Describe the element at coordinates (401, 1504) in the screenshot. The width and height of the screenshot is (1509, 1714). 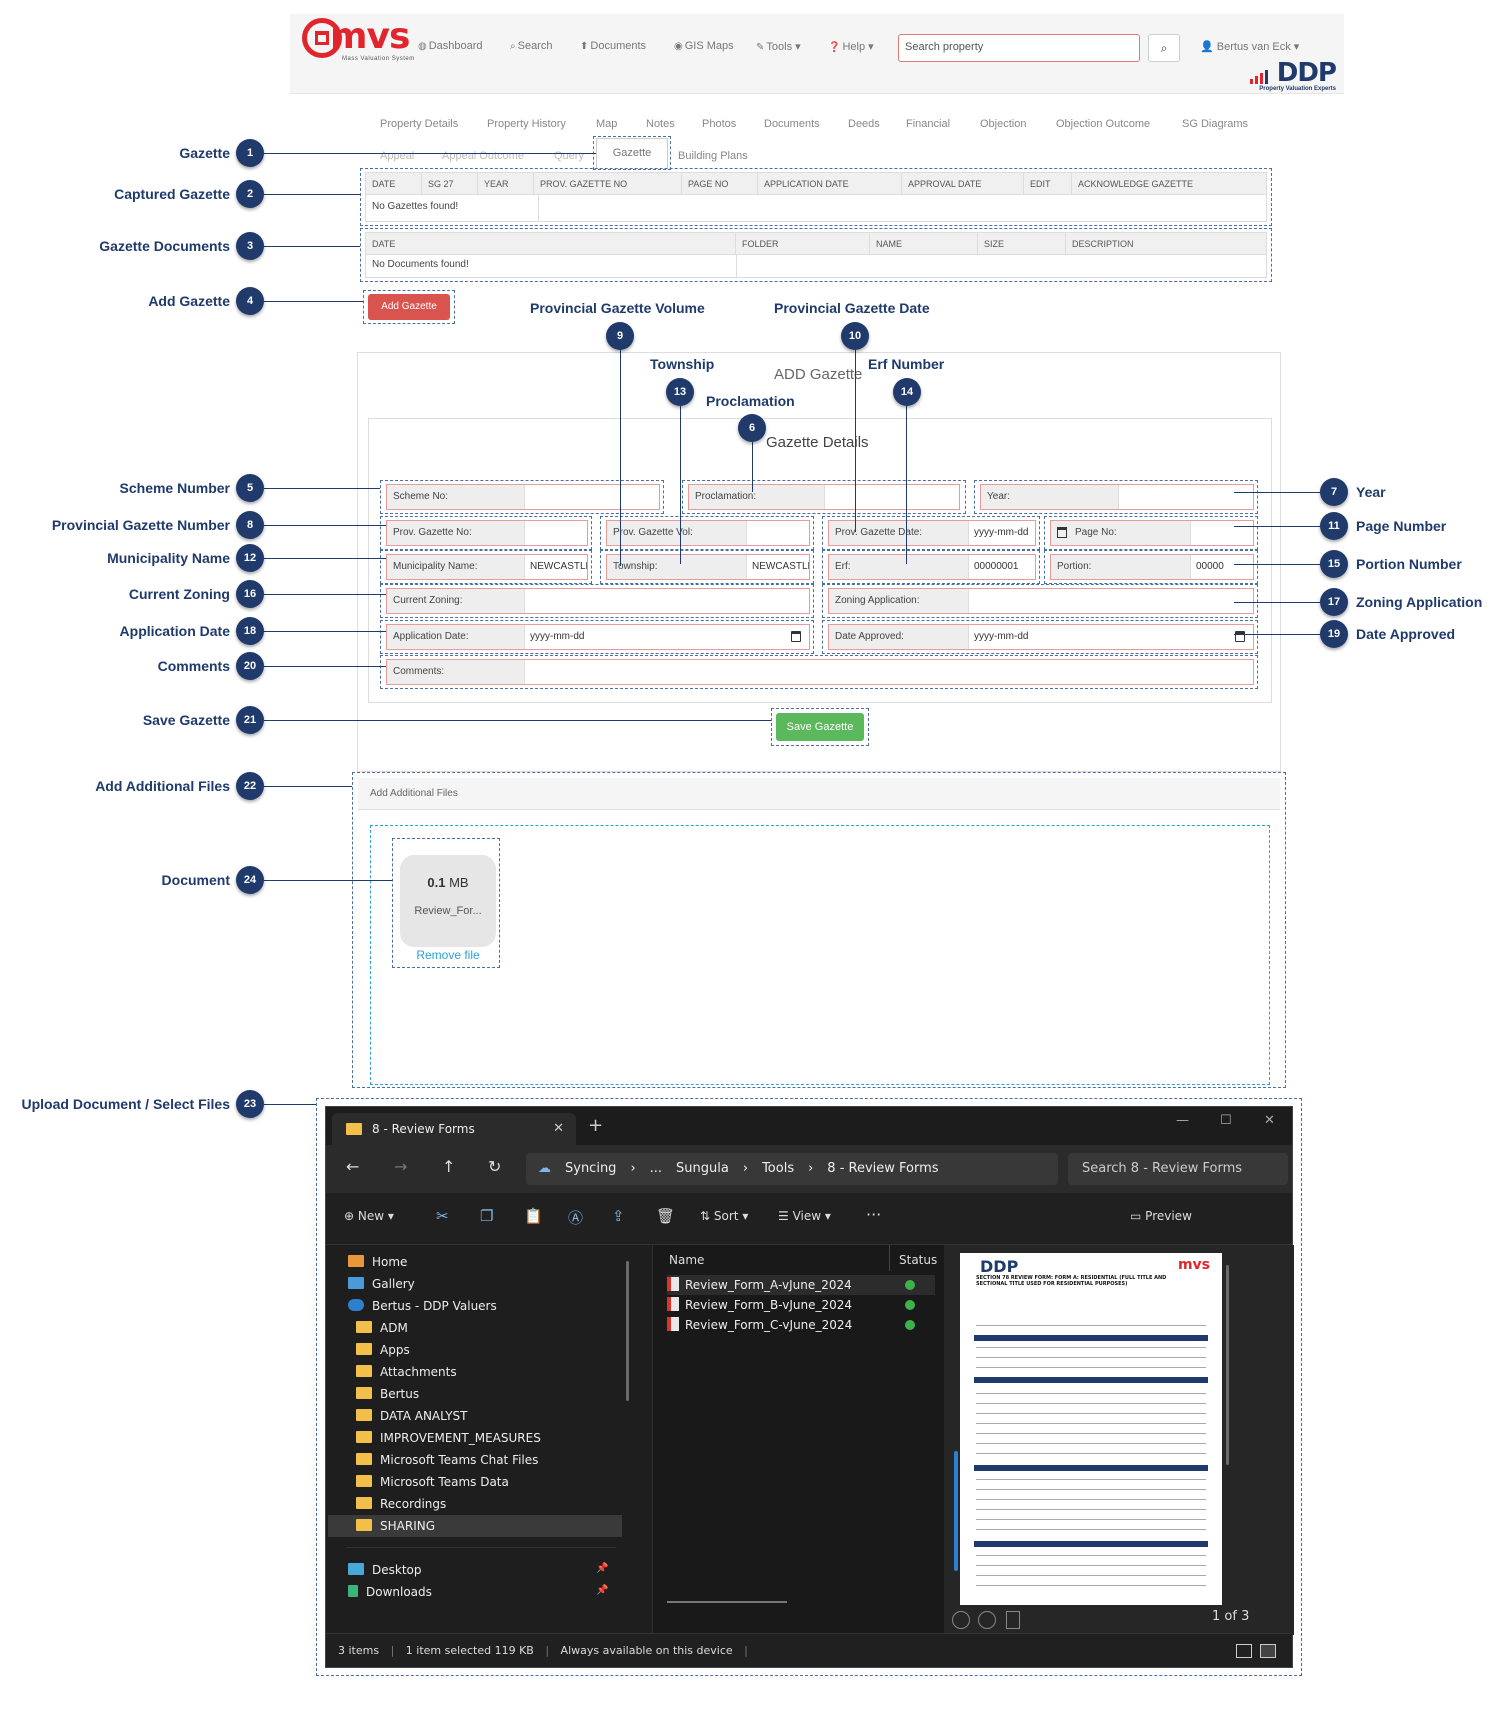
I see `nav-folder: Recordings` at that location.